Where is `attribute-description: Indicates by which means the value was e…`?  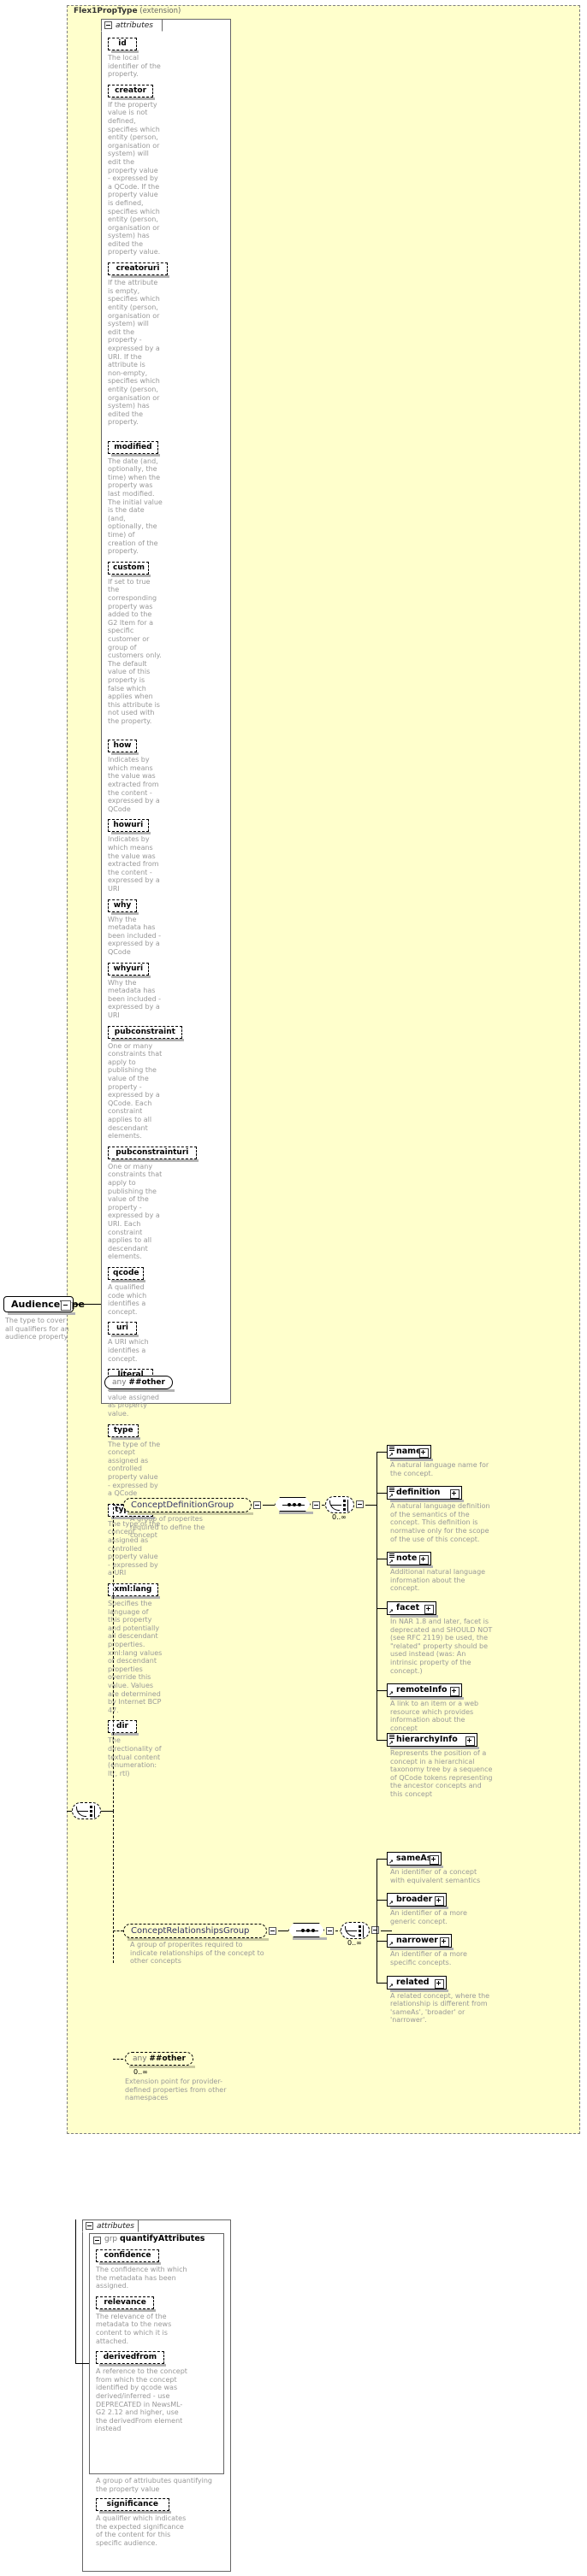 attribute-description: Indicates by which means the value was e… is located at coordinates (134, 784).